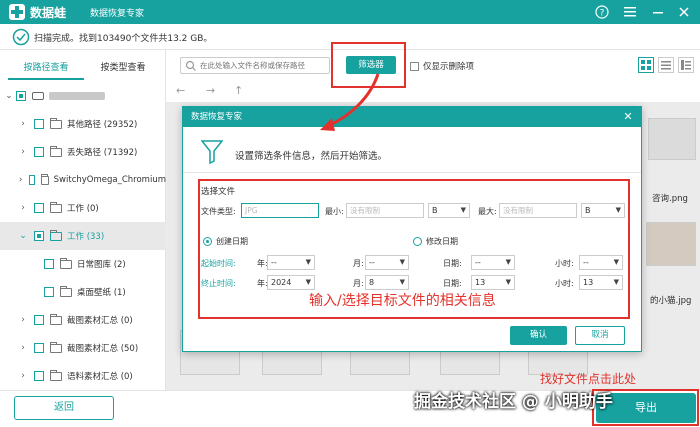 The height and width of the screenshot is (427, 700). I want to click on minimize-icon, so click(658, 12).